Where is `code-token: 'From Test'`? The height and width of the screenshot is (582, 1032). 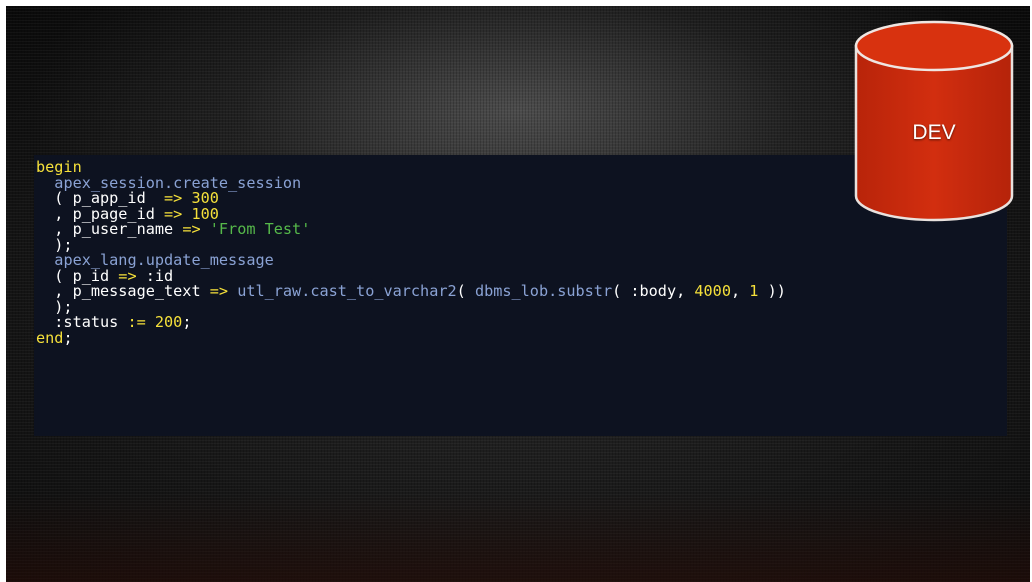 code-token: 'From Test' is located at coordinates (260, 229).